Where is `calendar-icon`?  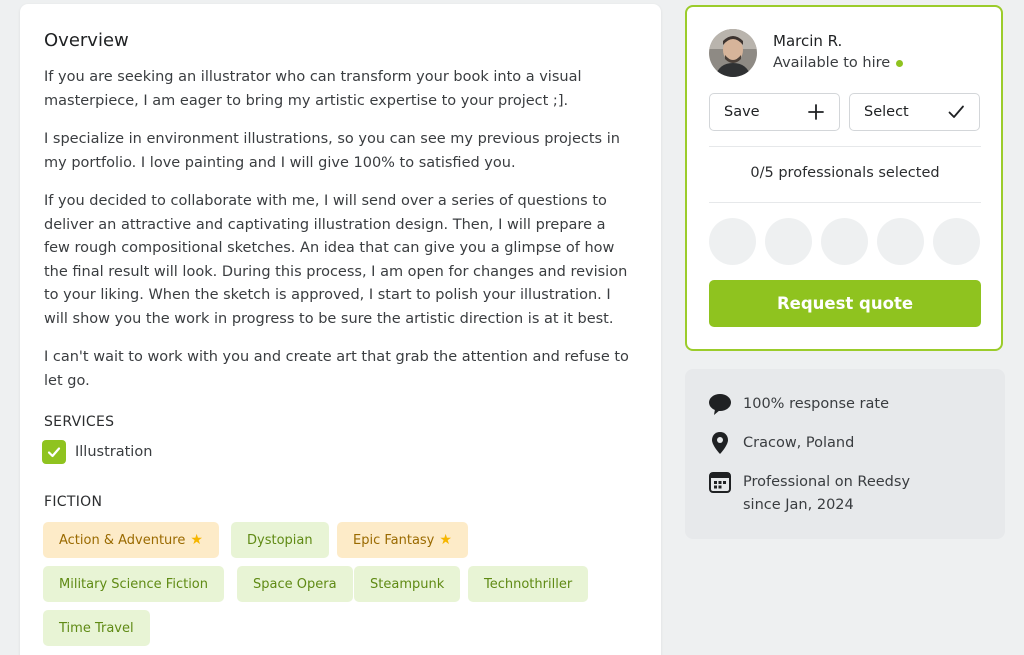 calendar-icon is located at coordinates (720, 482).